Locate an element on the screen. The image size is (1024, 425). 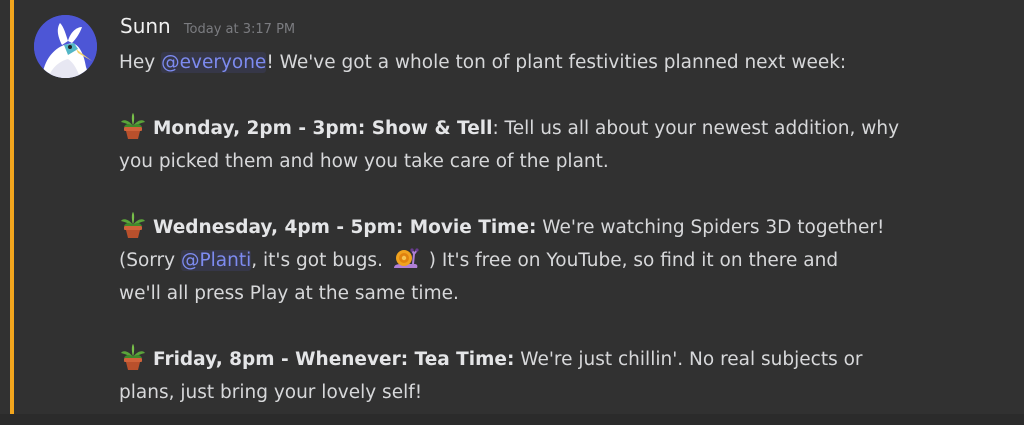
intro-text: Hey is located at coordinates (140, 62).